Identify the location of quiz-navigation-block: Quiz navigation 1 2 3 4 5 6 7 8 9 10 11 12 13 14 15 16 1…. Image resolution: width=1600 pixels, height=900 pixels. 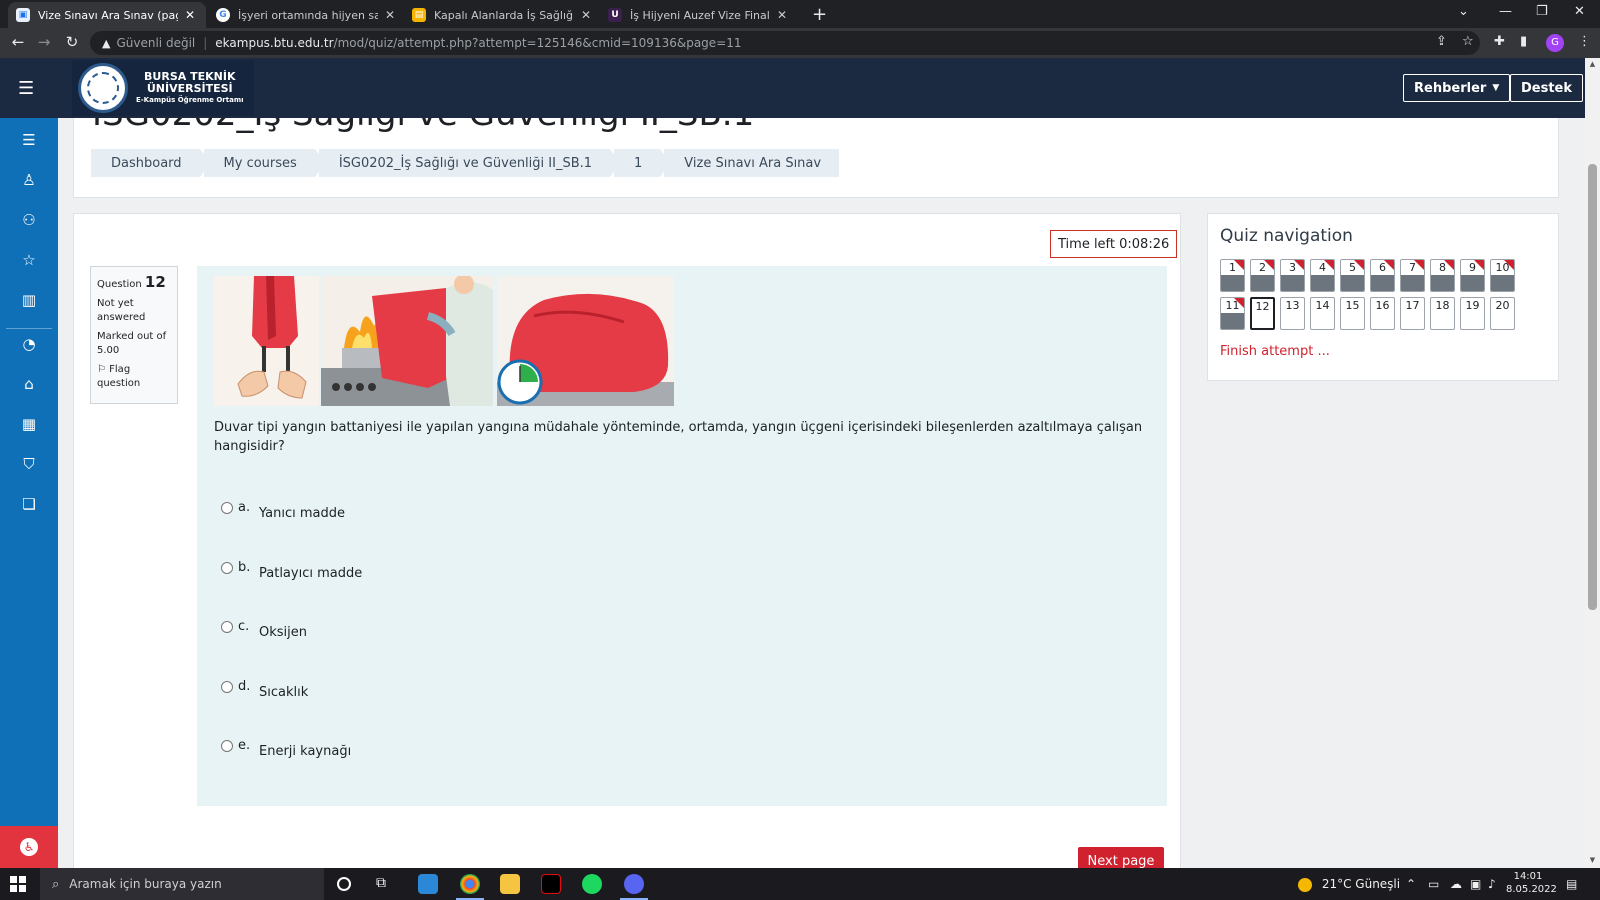
(1383, 297).